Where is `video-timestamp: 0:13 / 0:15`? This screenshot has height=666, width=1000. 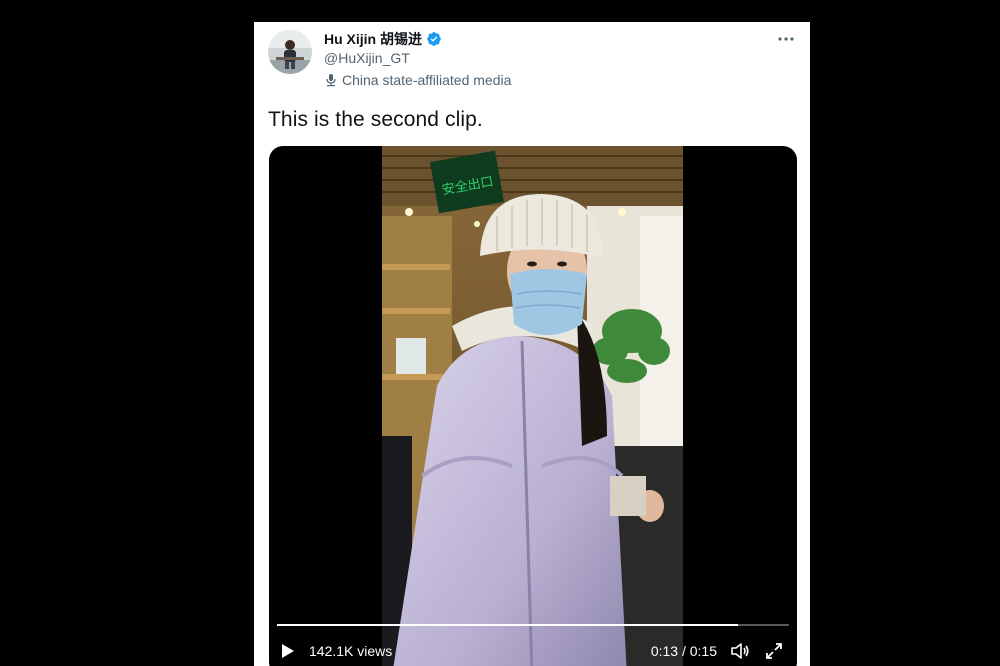 video-timestamp: 0:13 / 0:15 is located at coordinates (684, 651).